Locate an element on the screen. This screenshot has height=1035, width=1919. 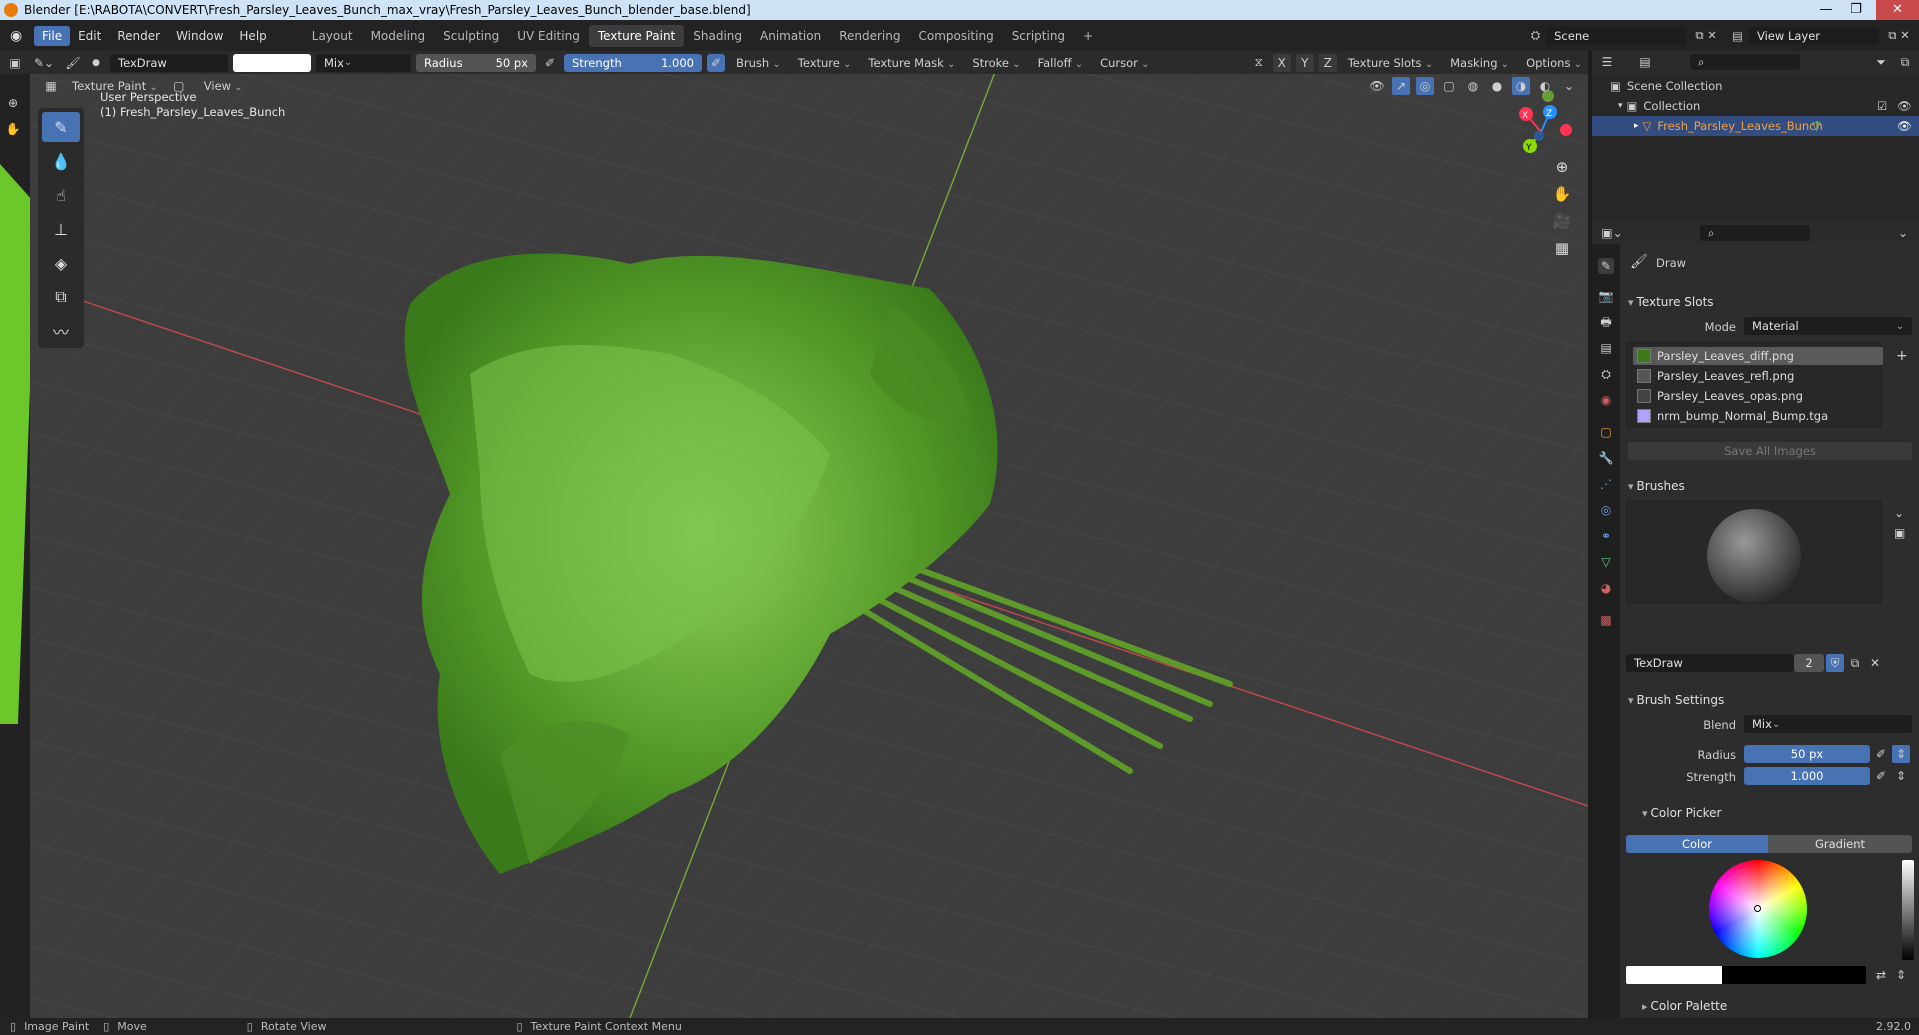
collection-checkbox: ☑ is located at coordinates (1882, 106).